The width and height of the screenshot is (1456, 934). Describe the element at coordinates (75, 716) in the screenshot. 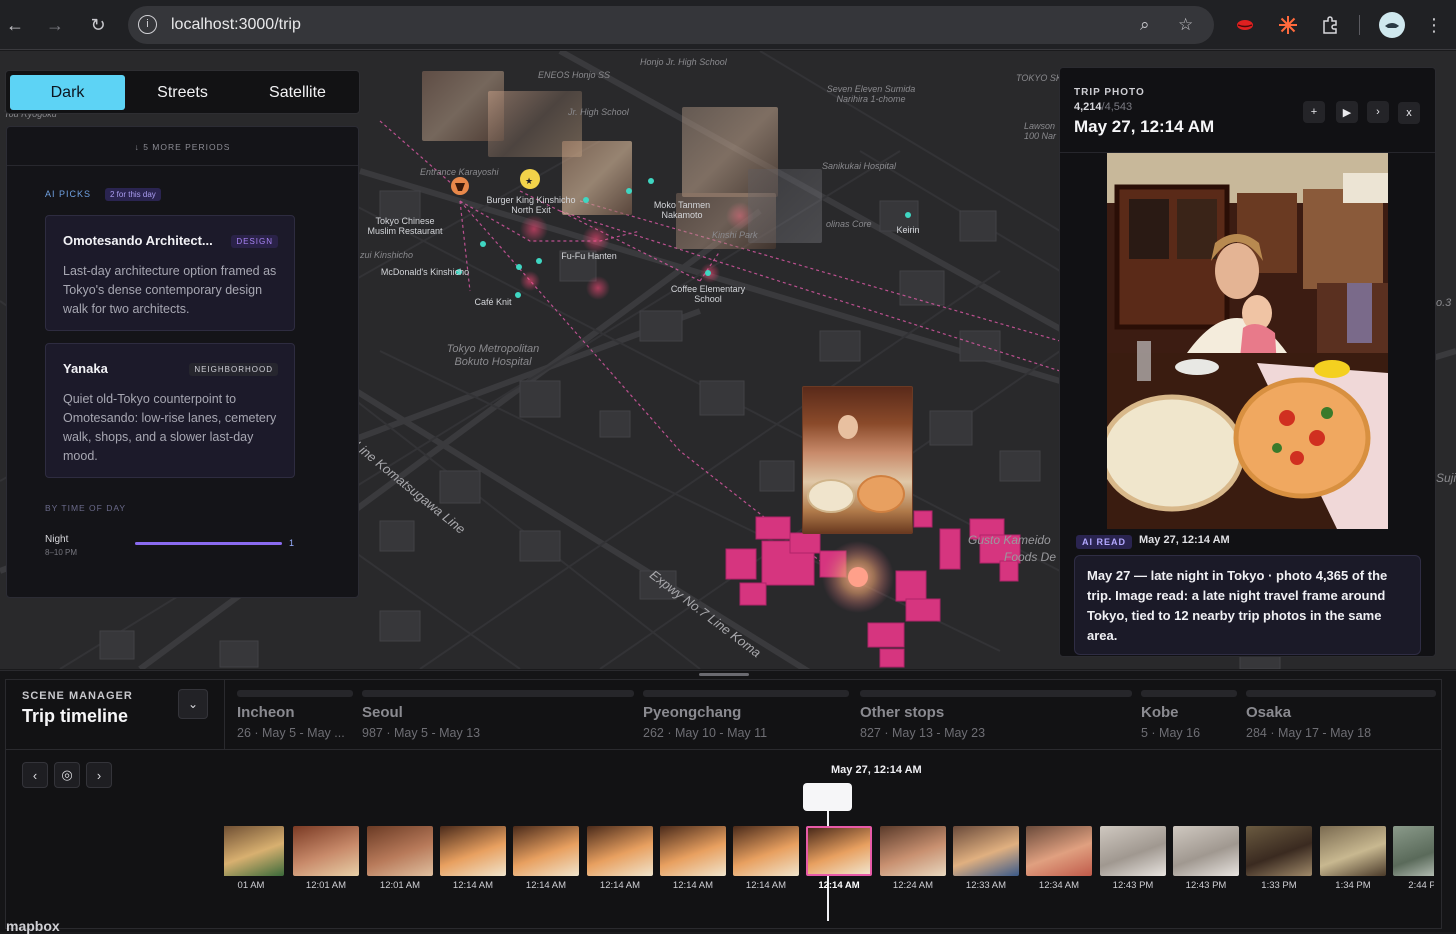

I see `scene-manager-title: Trip timeline` at that location.